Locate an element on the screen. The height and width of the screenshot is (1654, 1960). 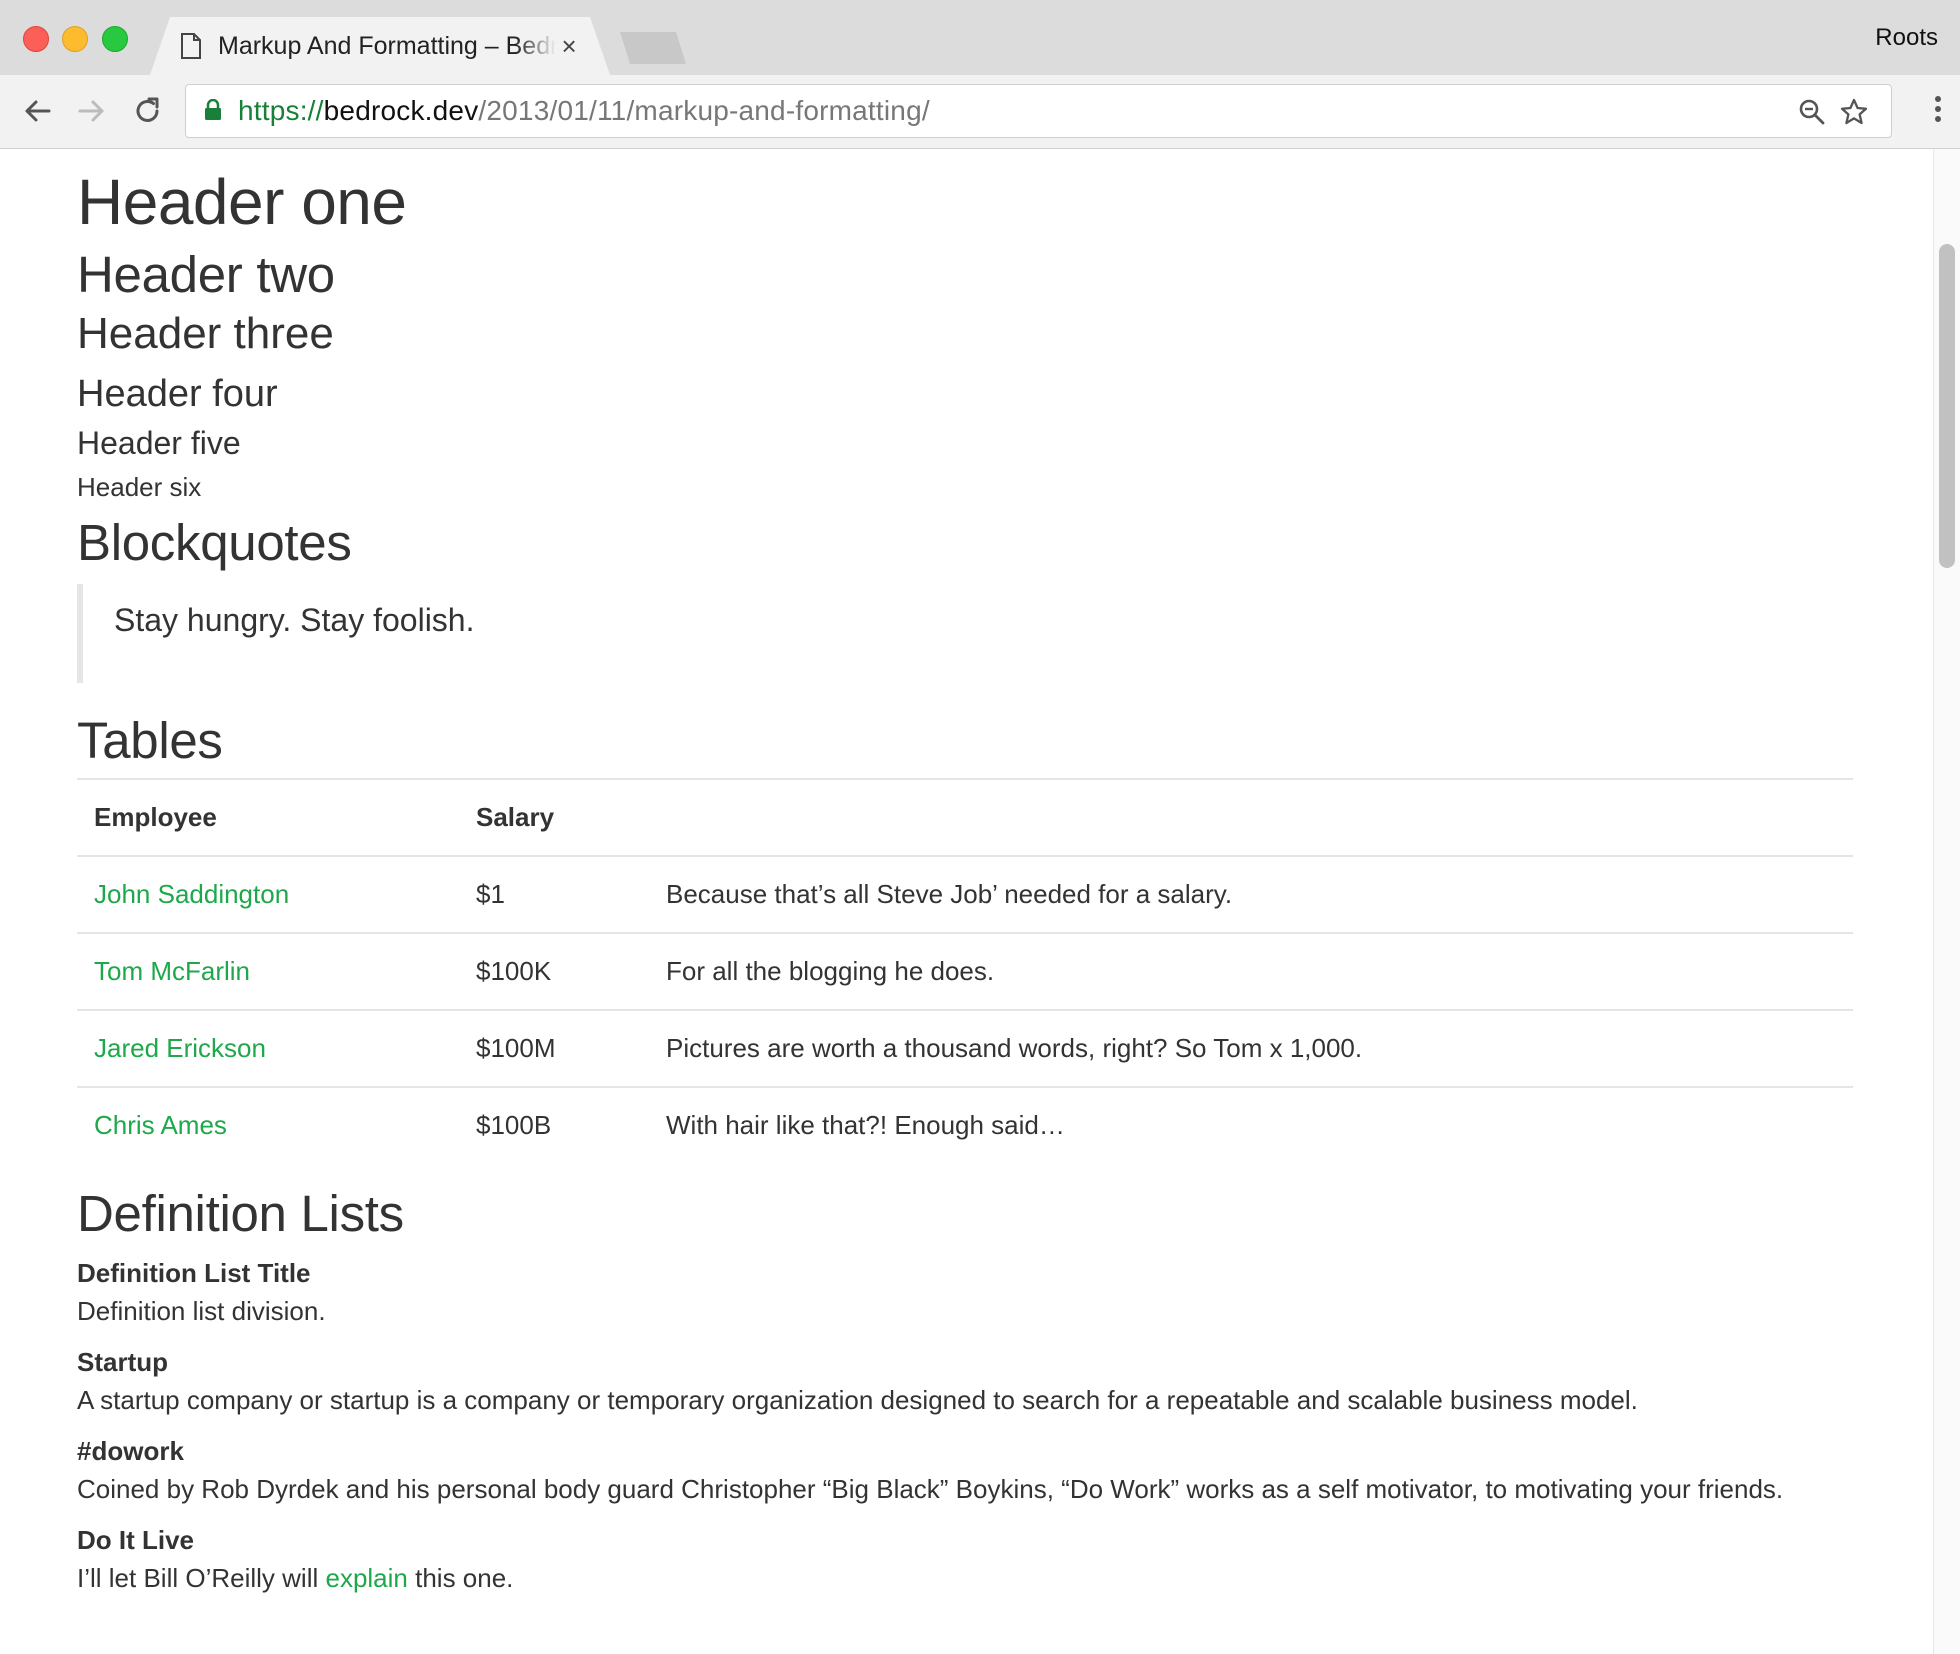
zoom-window-button is located at coordinates (115, 39).